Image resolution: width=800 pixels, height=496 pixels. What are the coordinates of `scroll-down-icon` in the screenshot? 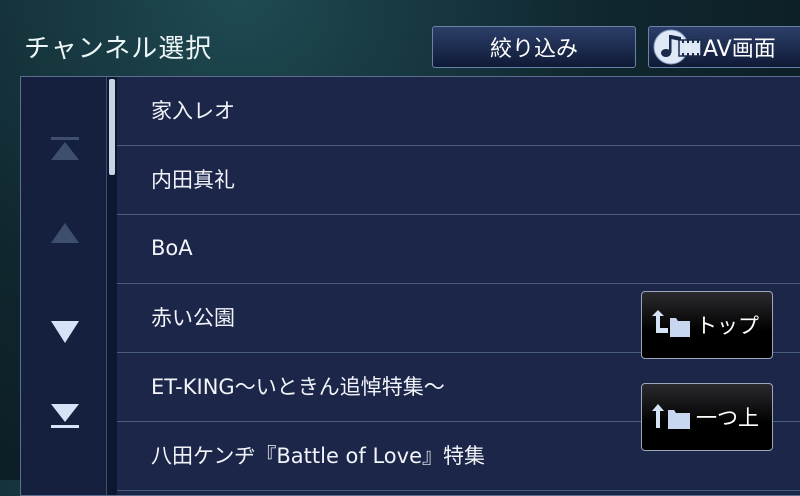 It's located at (65, 332).